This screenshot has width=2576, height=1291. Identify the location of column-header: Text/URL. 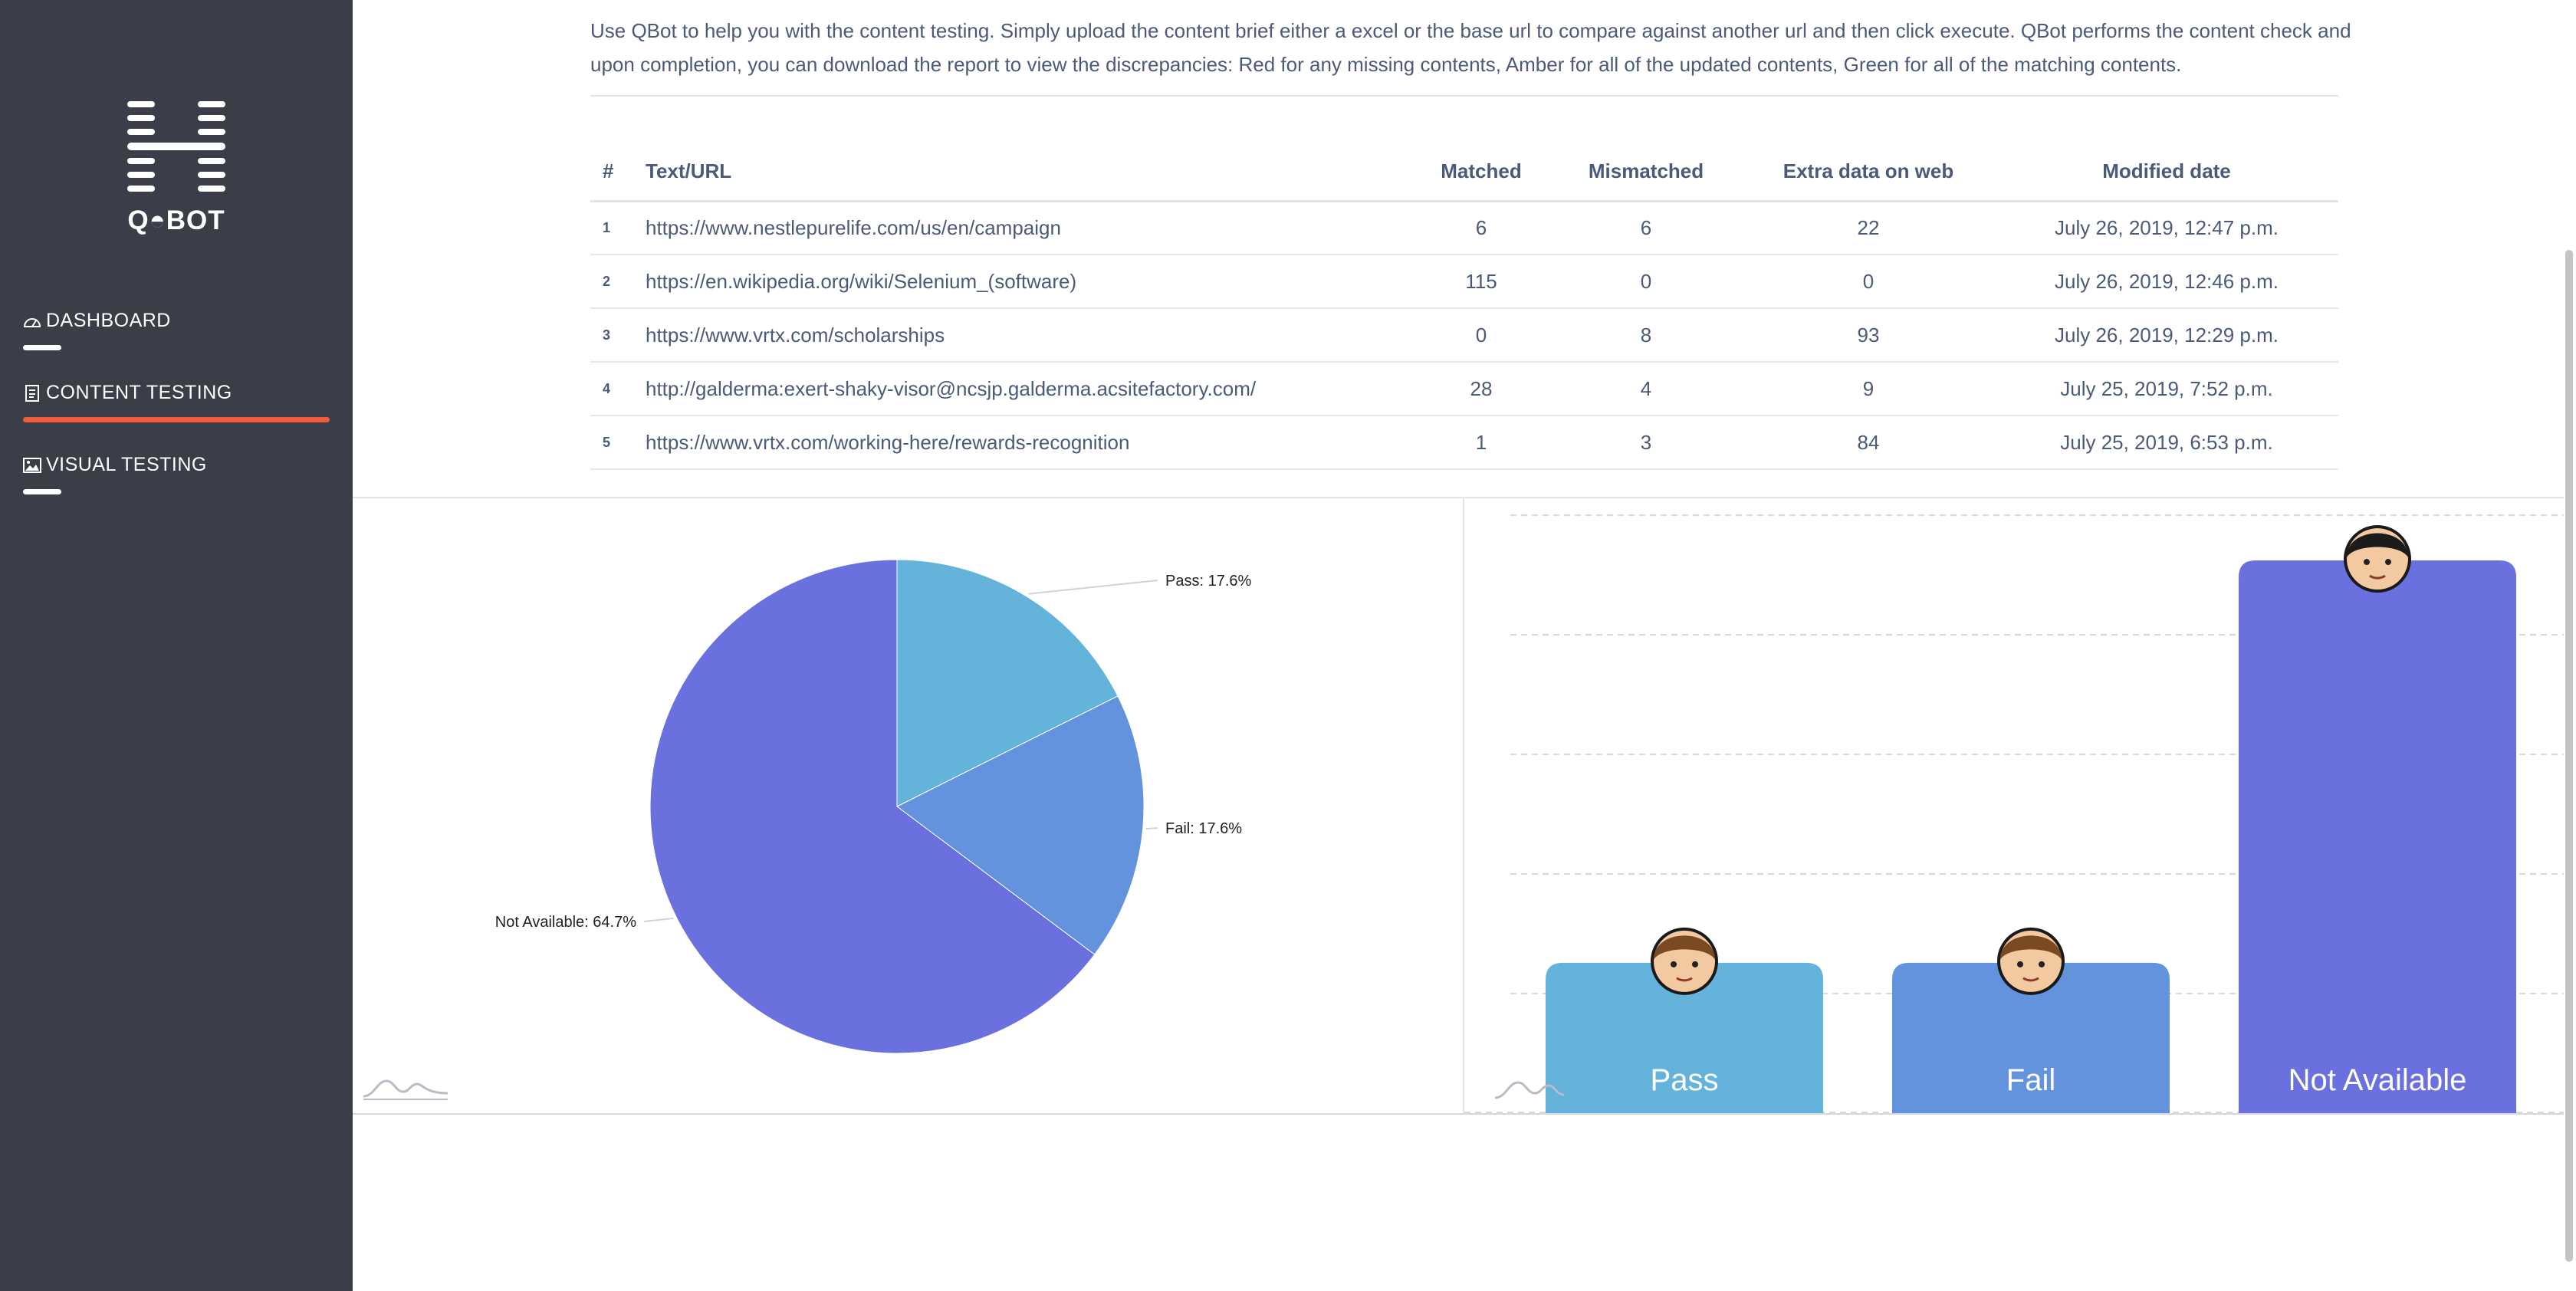
(1029, 172).